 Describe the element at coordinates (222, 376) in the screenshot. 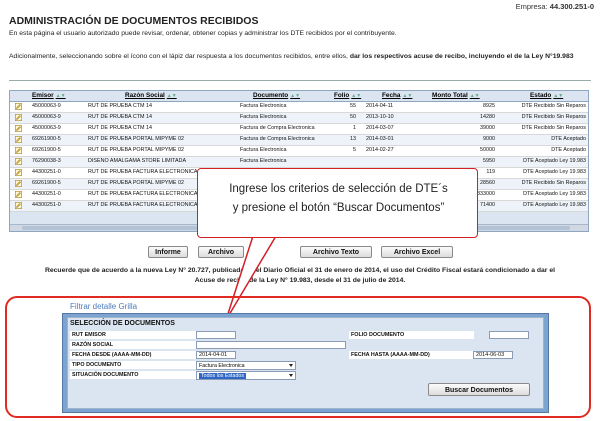

I see `situacion-documento-value: Todos los Estados` at that location.